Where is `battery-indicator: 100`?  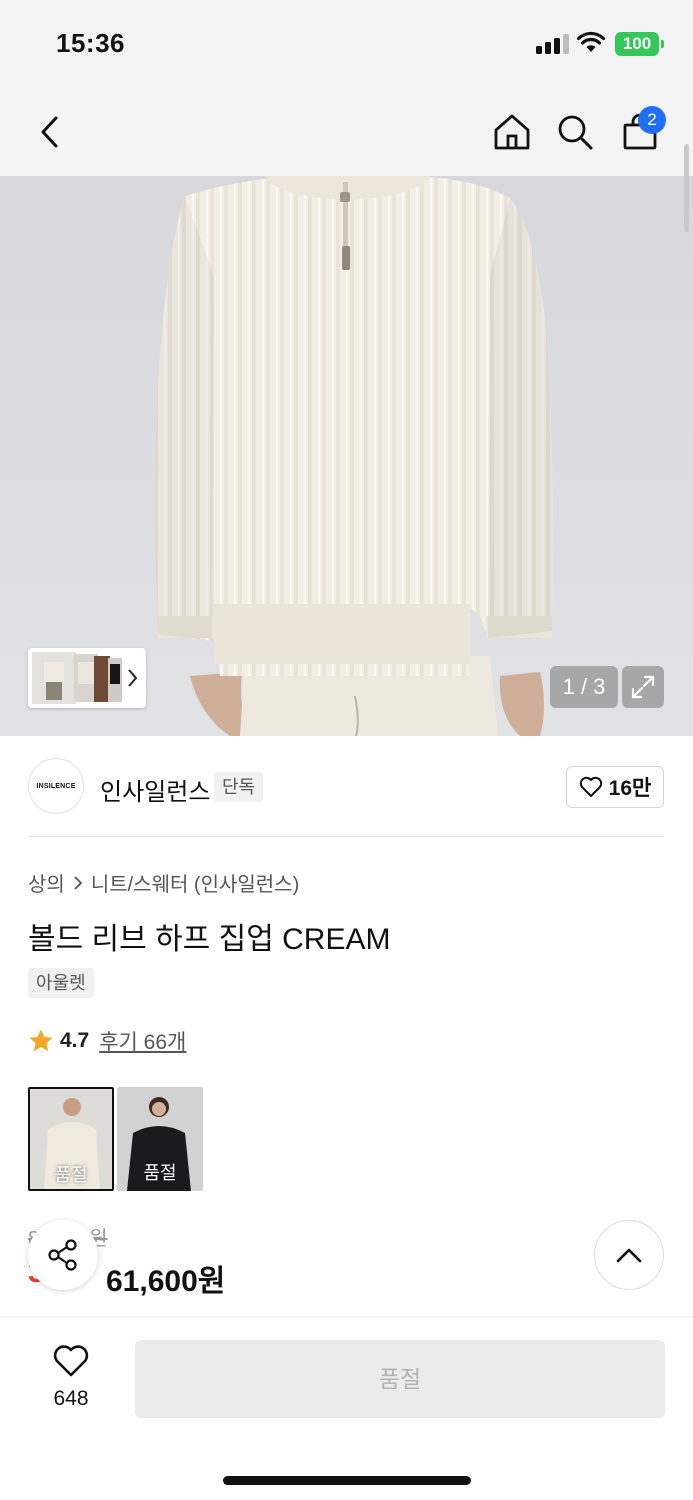
battery-indicator: 100 is located at coordinates (639, 44).